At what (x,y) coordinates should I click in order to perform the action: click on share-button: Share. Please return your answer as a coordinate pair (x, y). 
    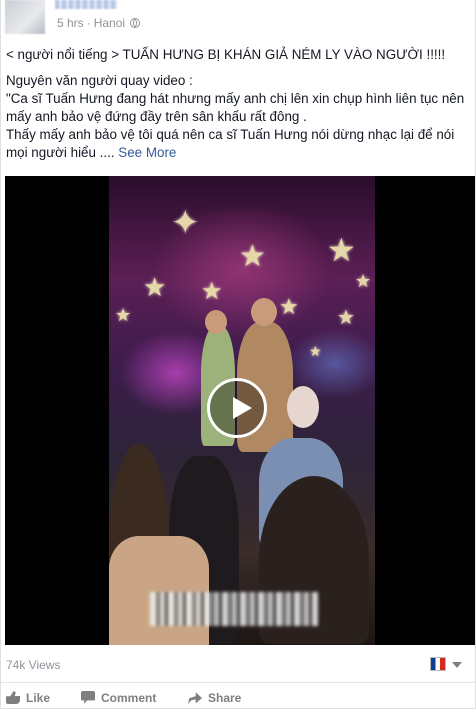
    Looking at the image, I should click on (214, 698).